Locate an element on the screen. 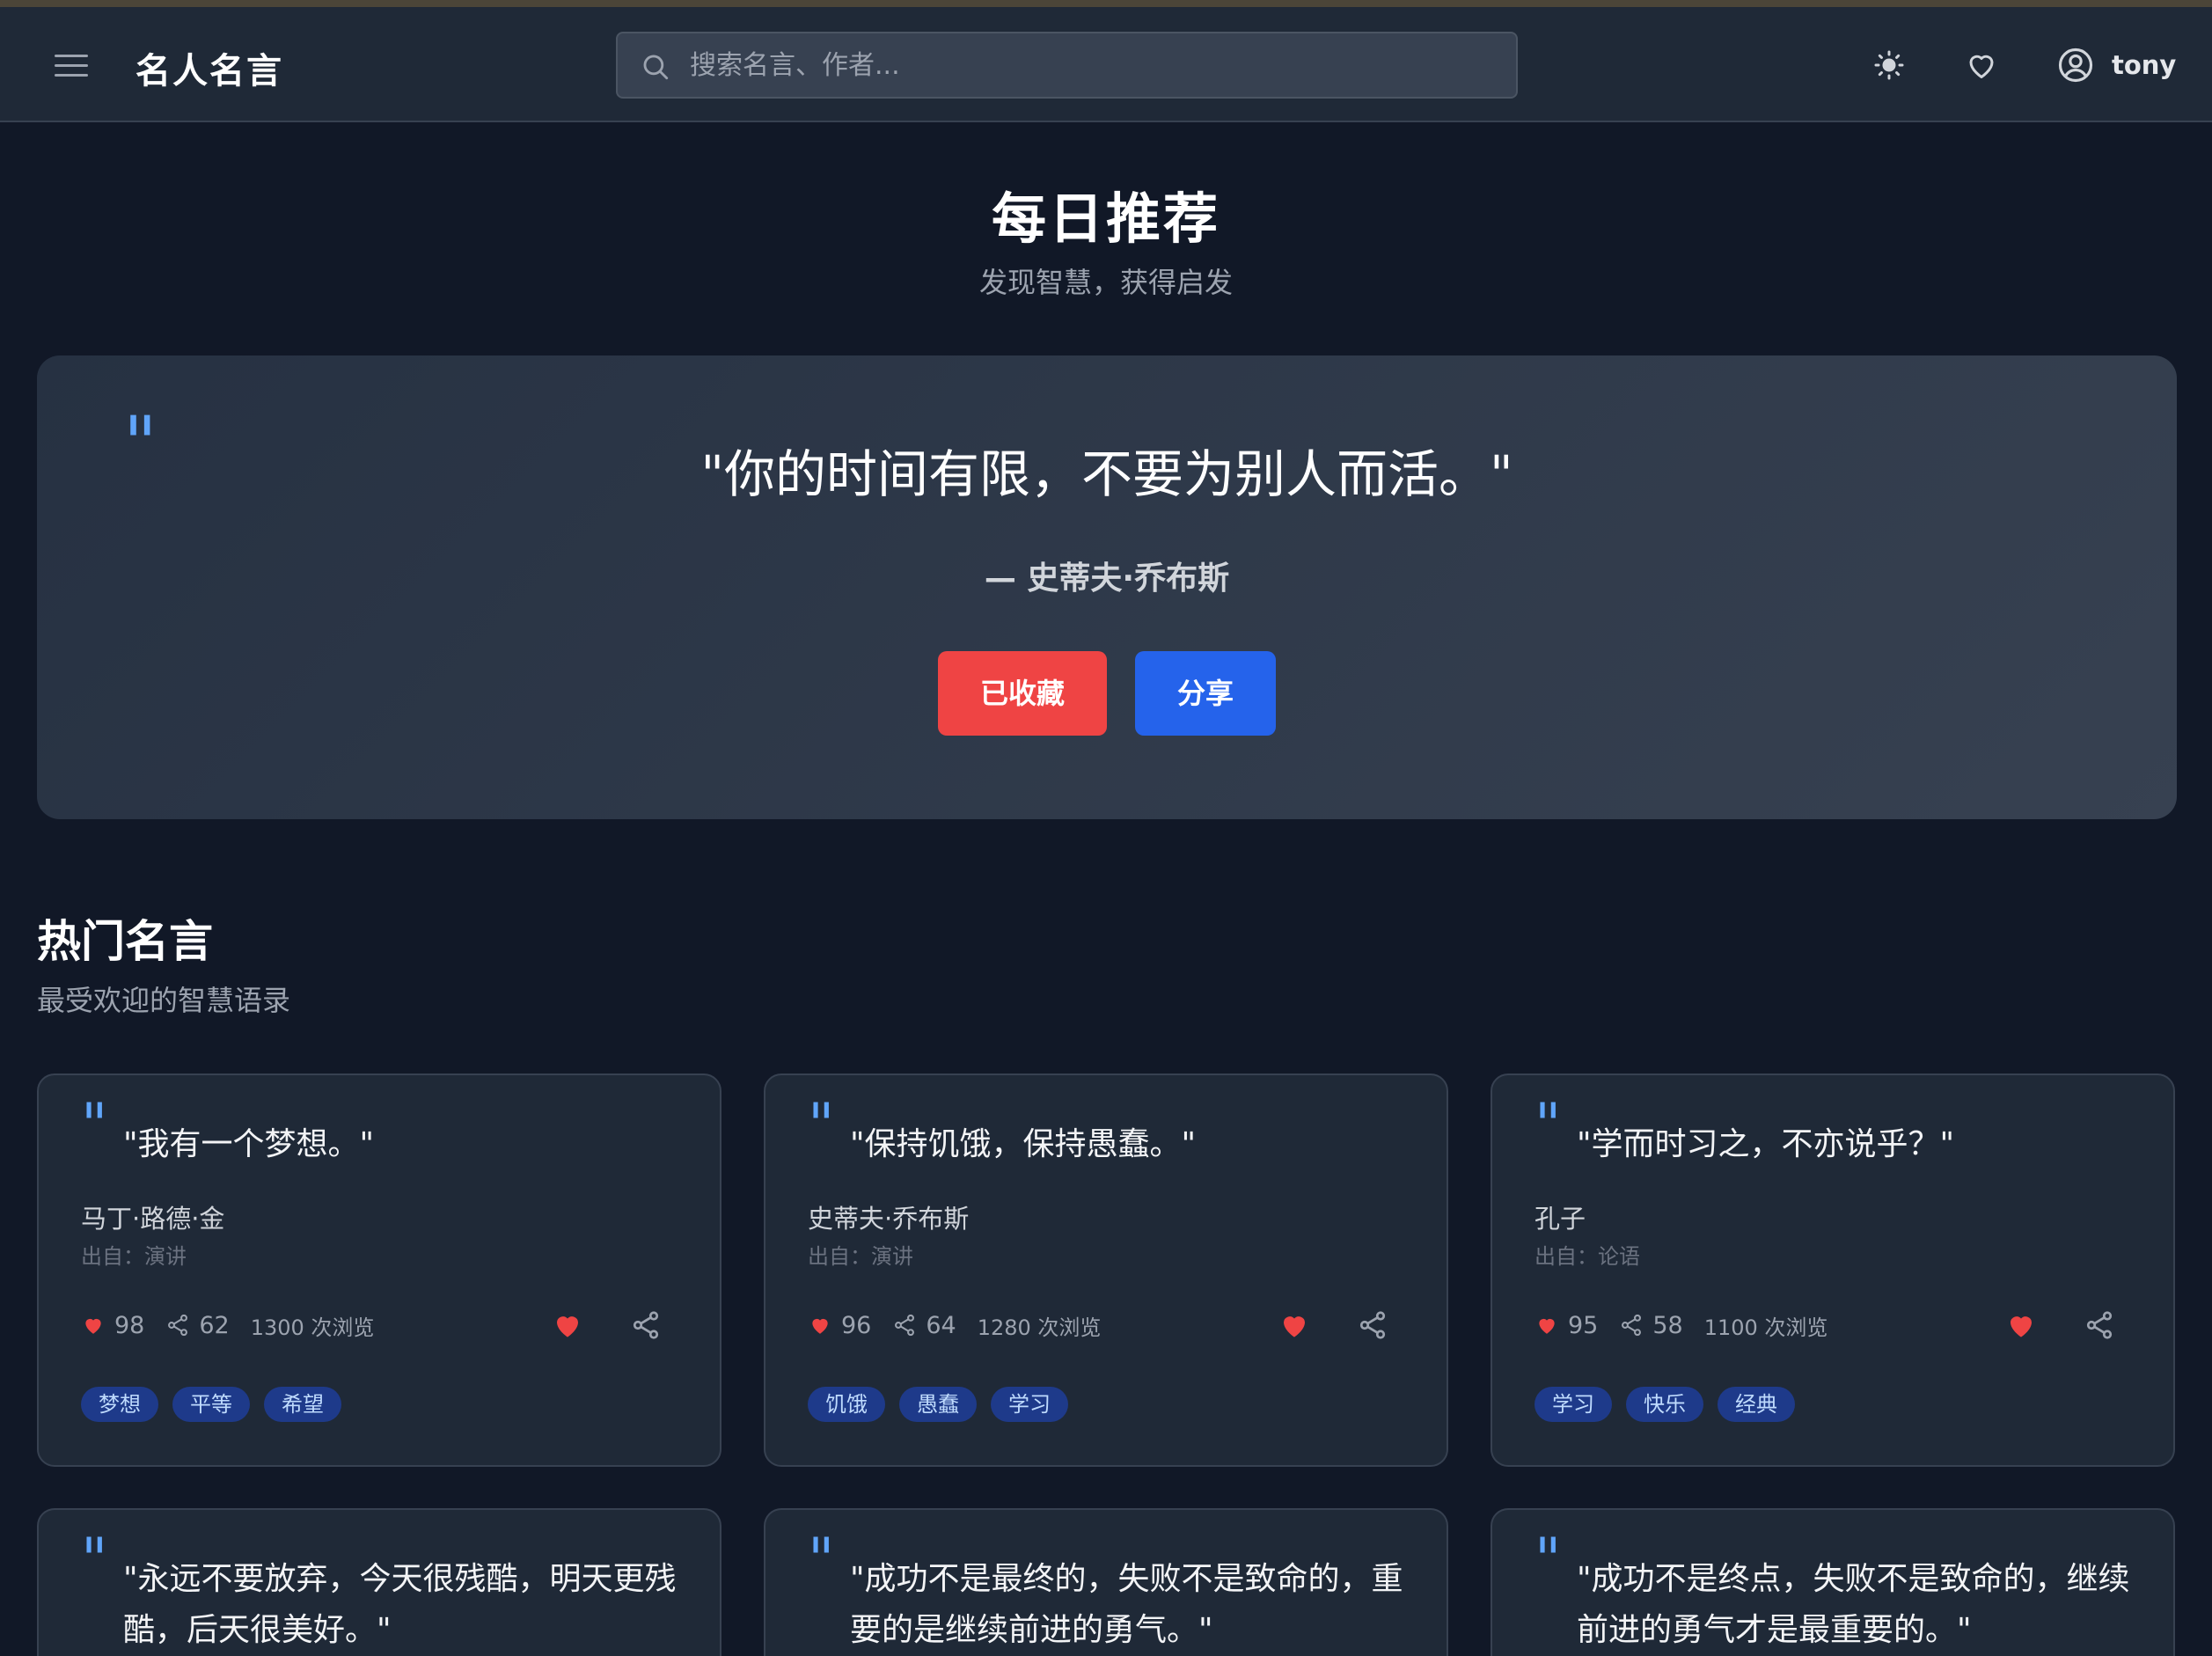  tag: 梦想 is located at coordinates (119, 1404).